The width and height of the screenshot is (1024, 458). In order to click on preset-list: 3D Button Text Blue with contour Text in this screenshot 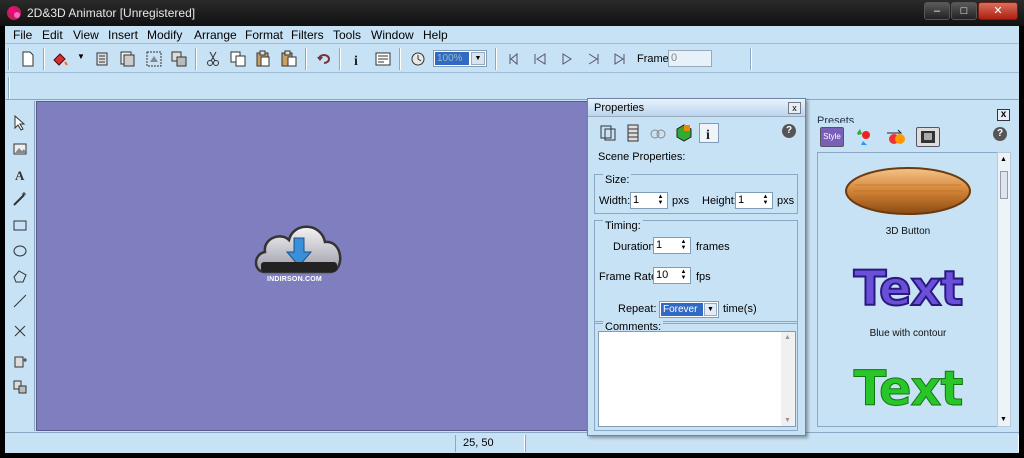, I will do `click(907, 289)`.